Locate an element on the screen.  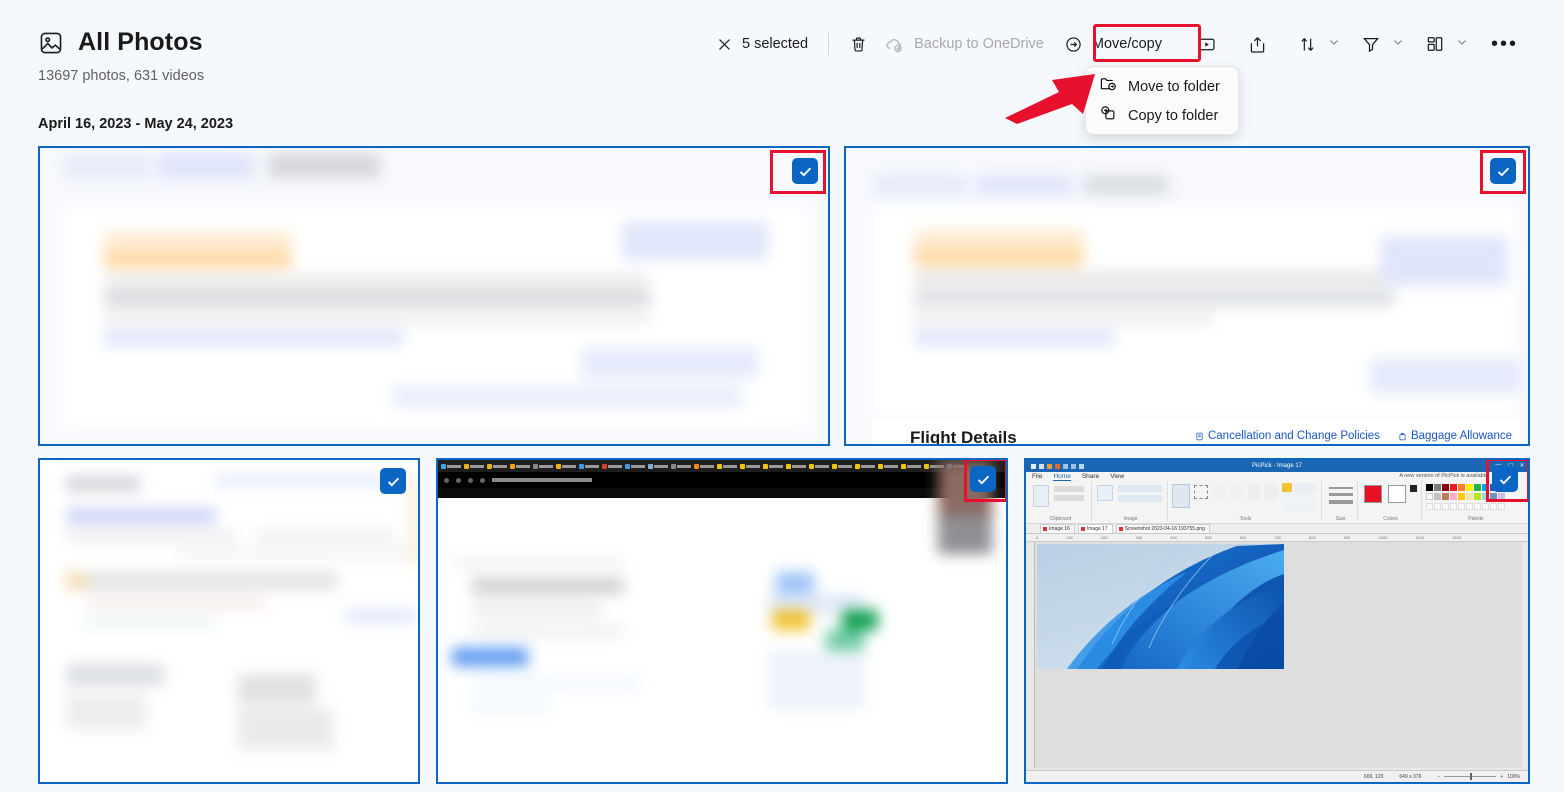
zoom-in-icon: + is located at coordinates (1501, 777).